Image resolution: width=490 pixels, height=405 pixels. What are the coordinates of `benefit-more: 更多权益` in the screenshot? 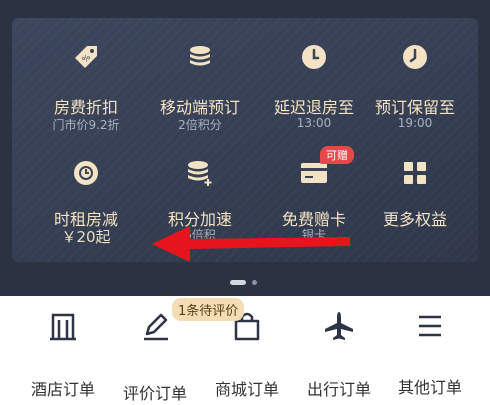 It's located at (415, 203).